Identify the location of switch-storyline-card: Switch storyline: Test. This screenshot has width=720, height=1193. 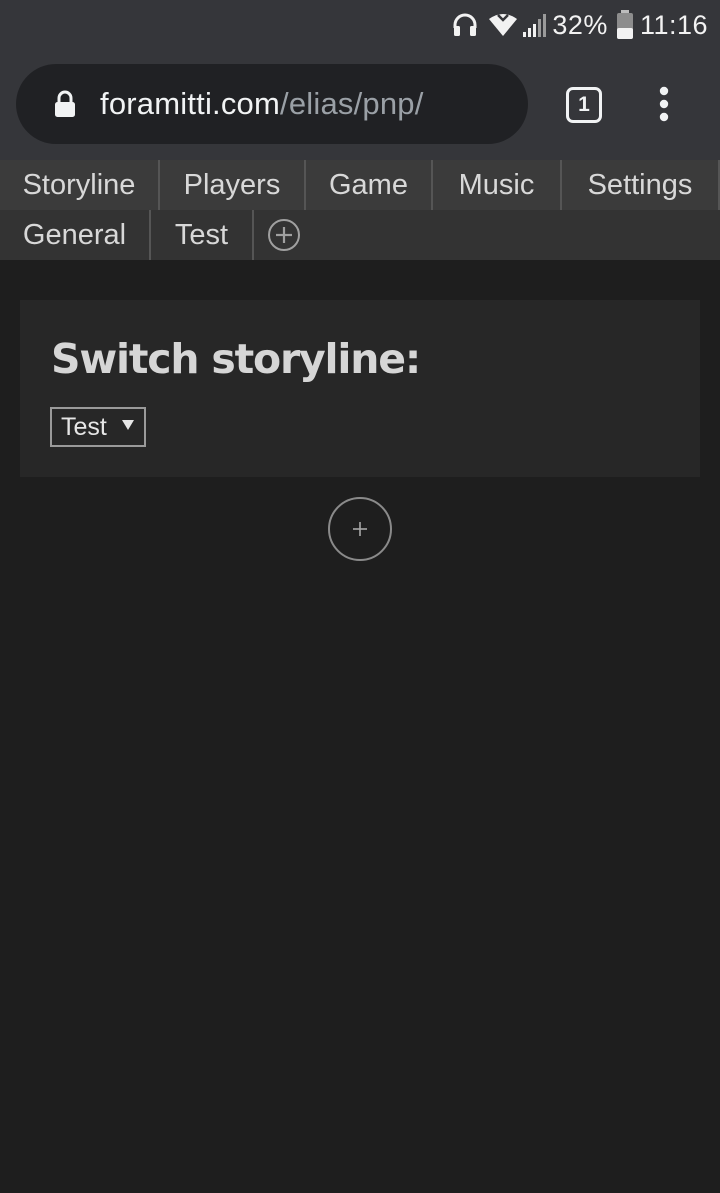
(360, 388).